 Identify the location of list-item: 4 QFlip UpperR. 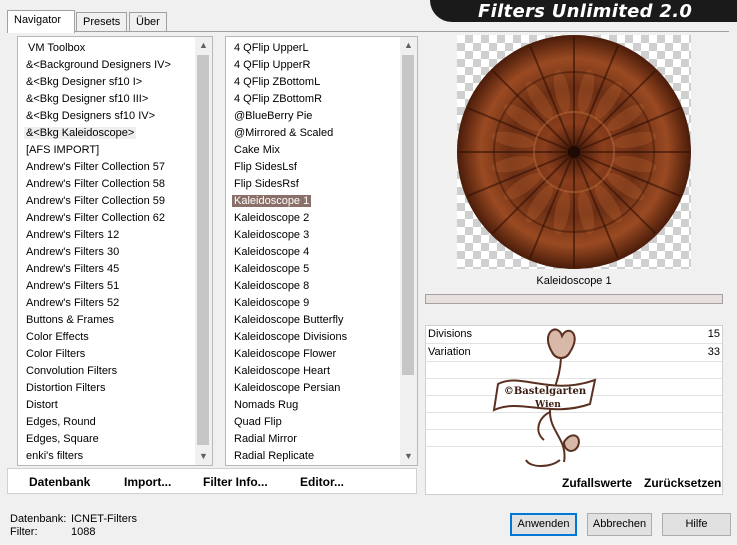
(313, 65).